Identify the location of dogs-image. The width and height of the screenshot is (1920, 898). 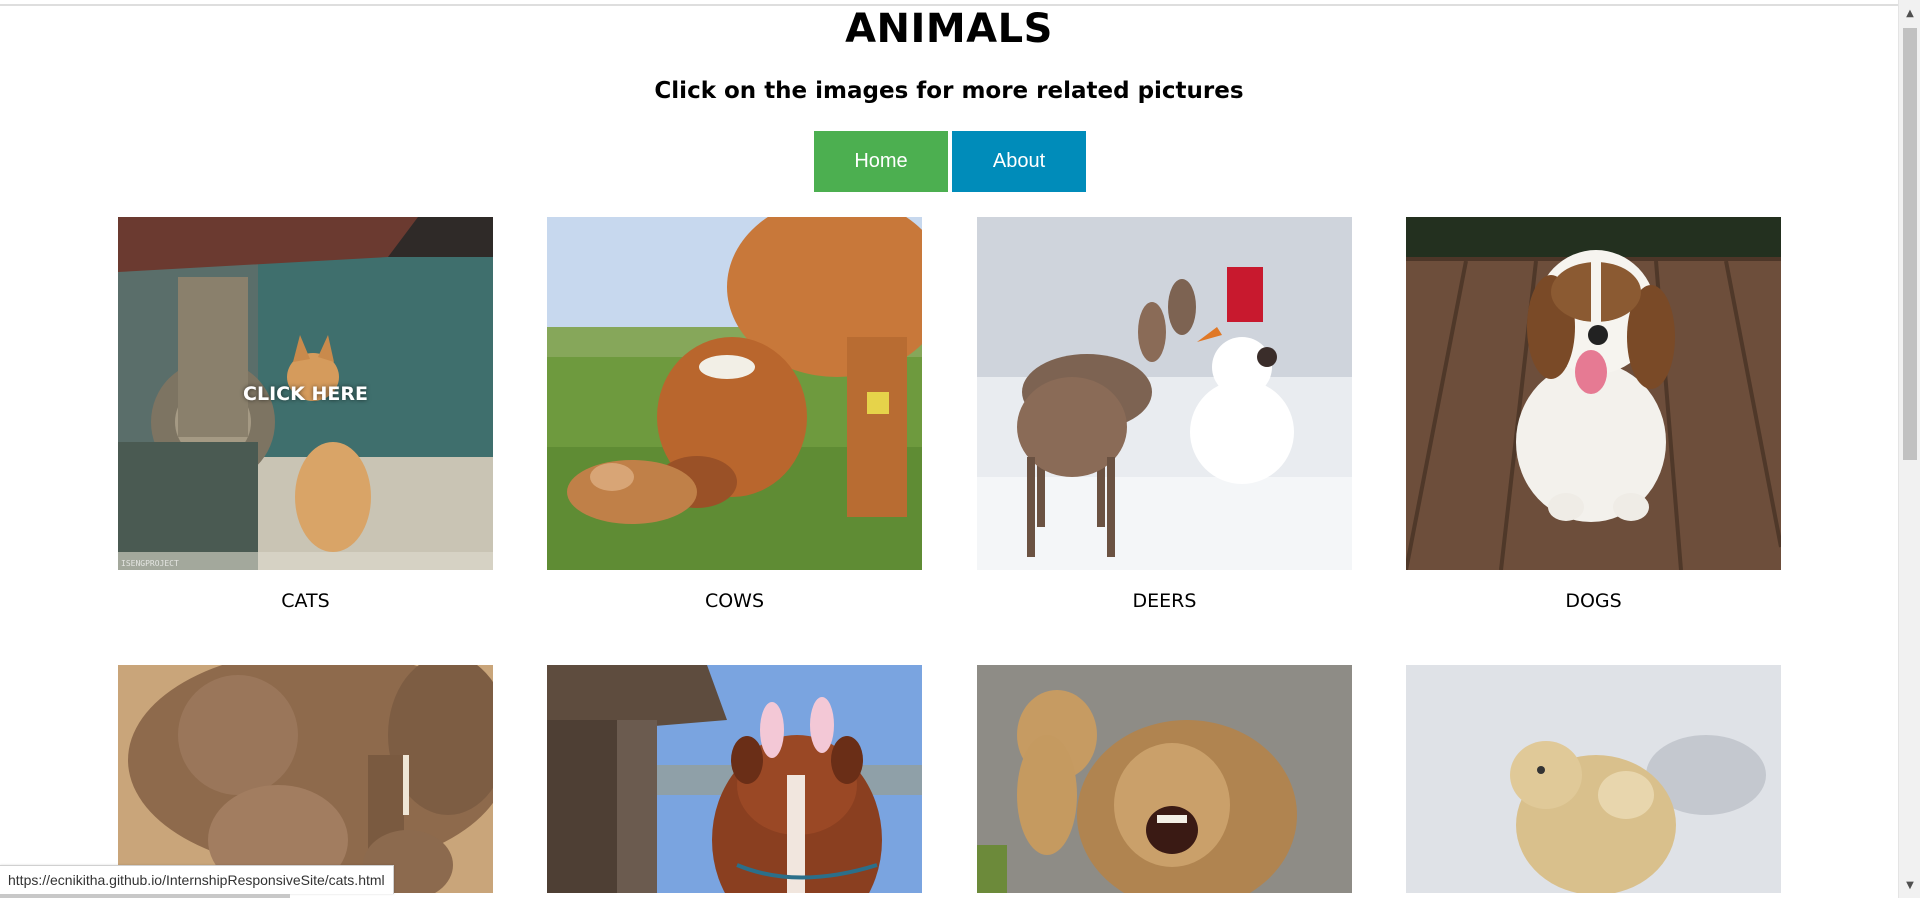
(1593, 393).